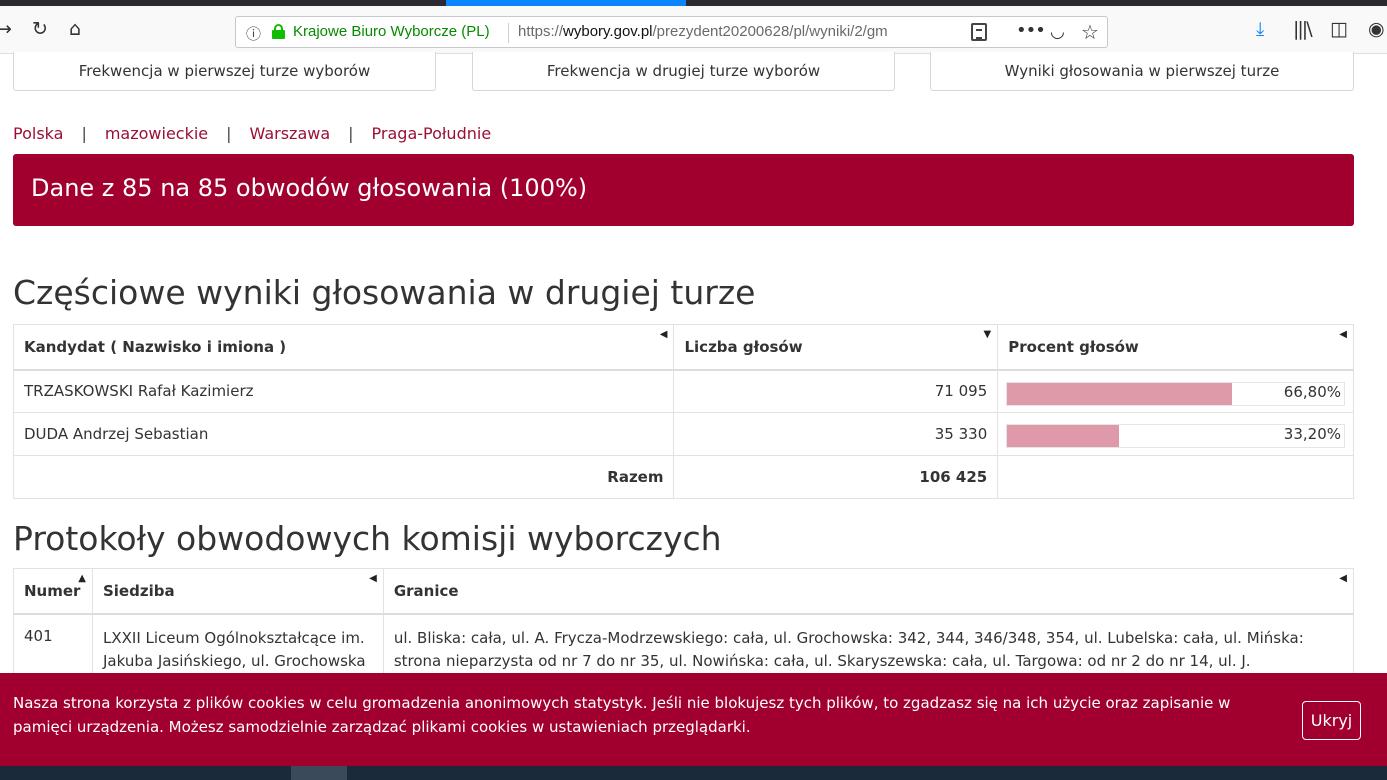  What do you see at coordinates (234, 660) in the screenshot?
I see `protocol-seat-line: Jakuba Jasińskiego, ul. Grochowska` at bounding box center [234, 660].